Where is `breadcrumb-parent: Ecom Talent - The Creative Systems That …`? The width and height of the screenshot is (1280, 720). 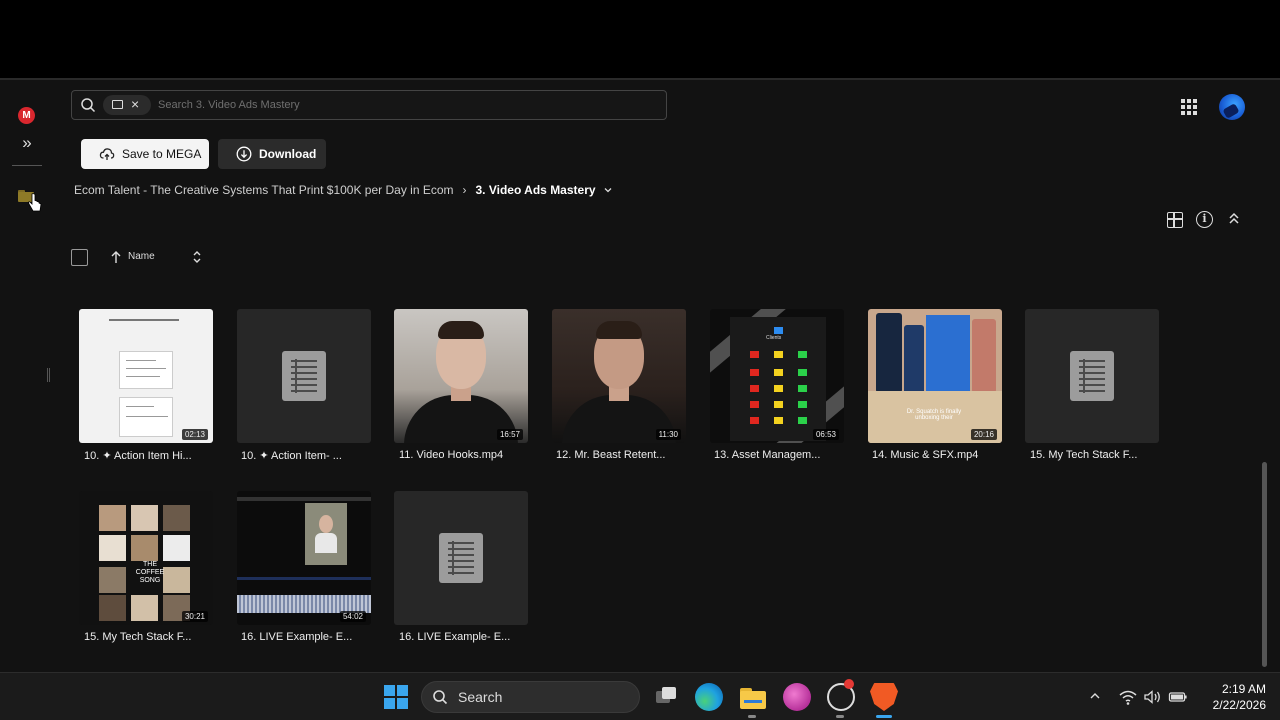 breadcrumb-parent: Ecom Talent - The Creative Systems That … is located at coordinates (264, 190).